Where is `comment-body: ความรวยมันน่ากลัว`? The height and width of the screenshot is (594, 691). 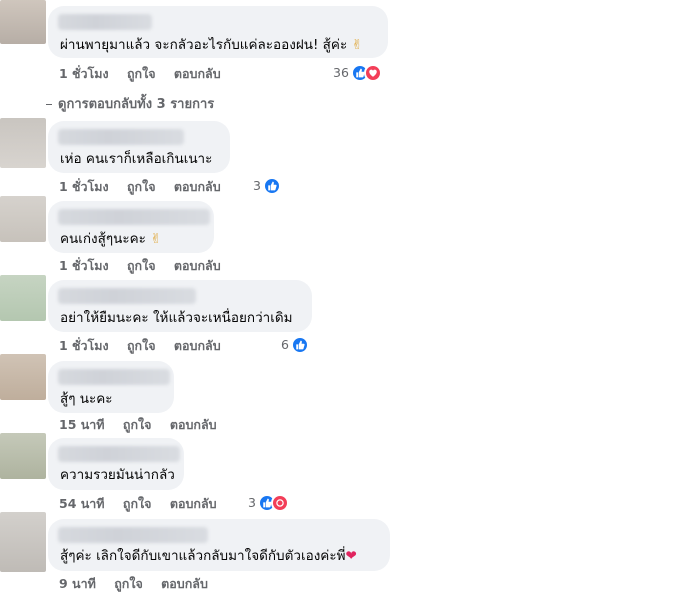 comment-body: ความรวยมันน่ากลัว is located at coordinates (117, 475).